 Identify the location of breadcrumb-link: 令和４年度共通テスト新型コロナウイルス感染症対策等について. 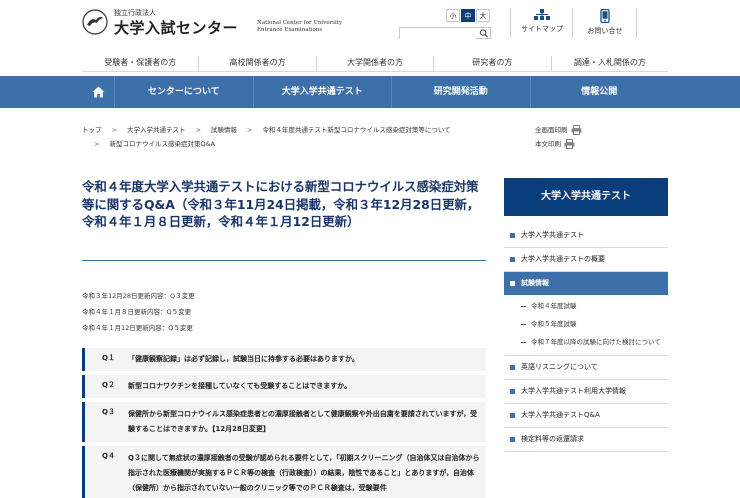
(356, 130).